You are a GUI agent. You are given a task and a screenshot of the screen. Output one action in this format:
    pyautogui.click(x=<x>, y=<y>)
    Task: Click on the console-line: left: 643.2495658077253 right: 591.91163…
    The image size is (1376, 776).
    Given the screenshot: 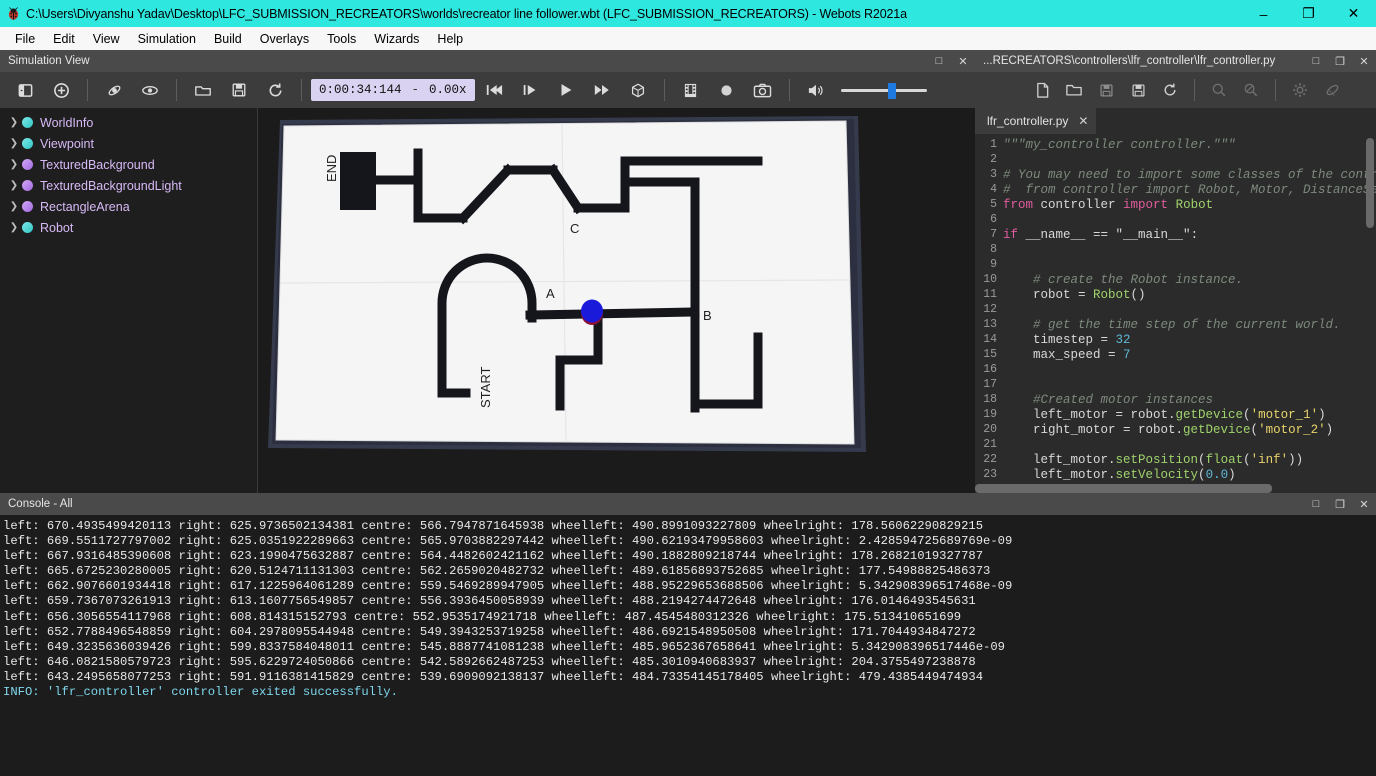 What is the action you would take?
    pyautogui.click(x=493, y=676)
    